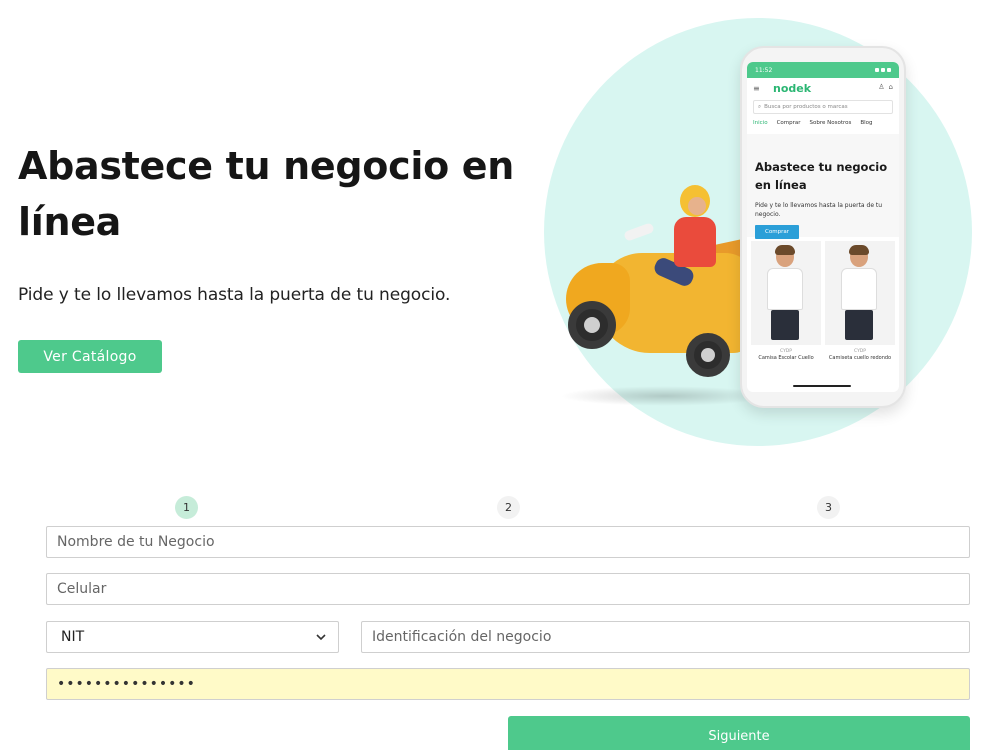 The height and width of the screenshot is (750, 999). Describe the element at coordinates (639, 232) in the screenshot. I see `scooter-handle` at that location.